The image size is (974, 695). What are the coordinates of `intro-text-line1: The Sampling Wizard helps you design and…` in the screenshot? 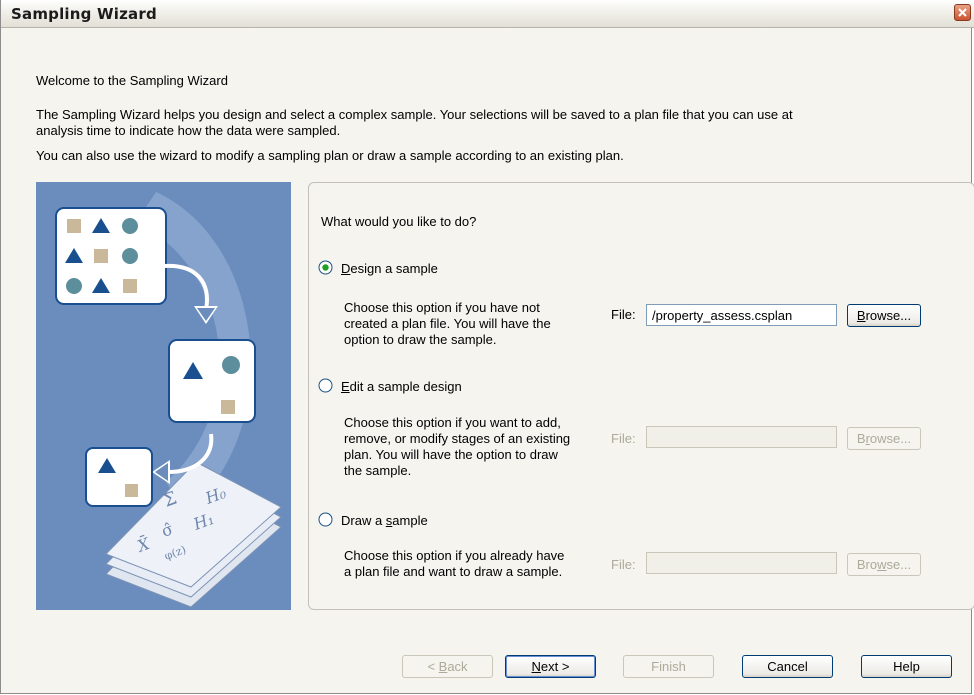 It's located at (414, 114).